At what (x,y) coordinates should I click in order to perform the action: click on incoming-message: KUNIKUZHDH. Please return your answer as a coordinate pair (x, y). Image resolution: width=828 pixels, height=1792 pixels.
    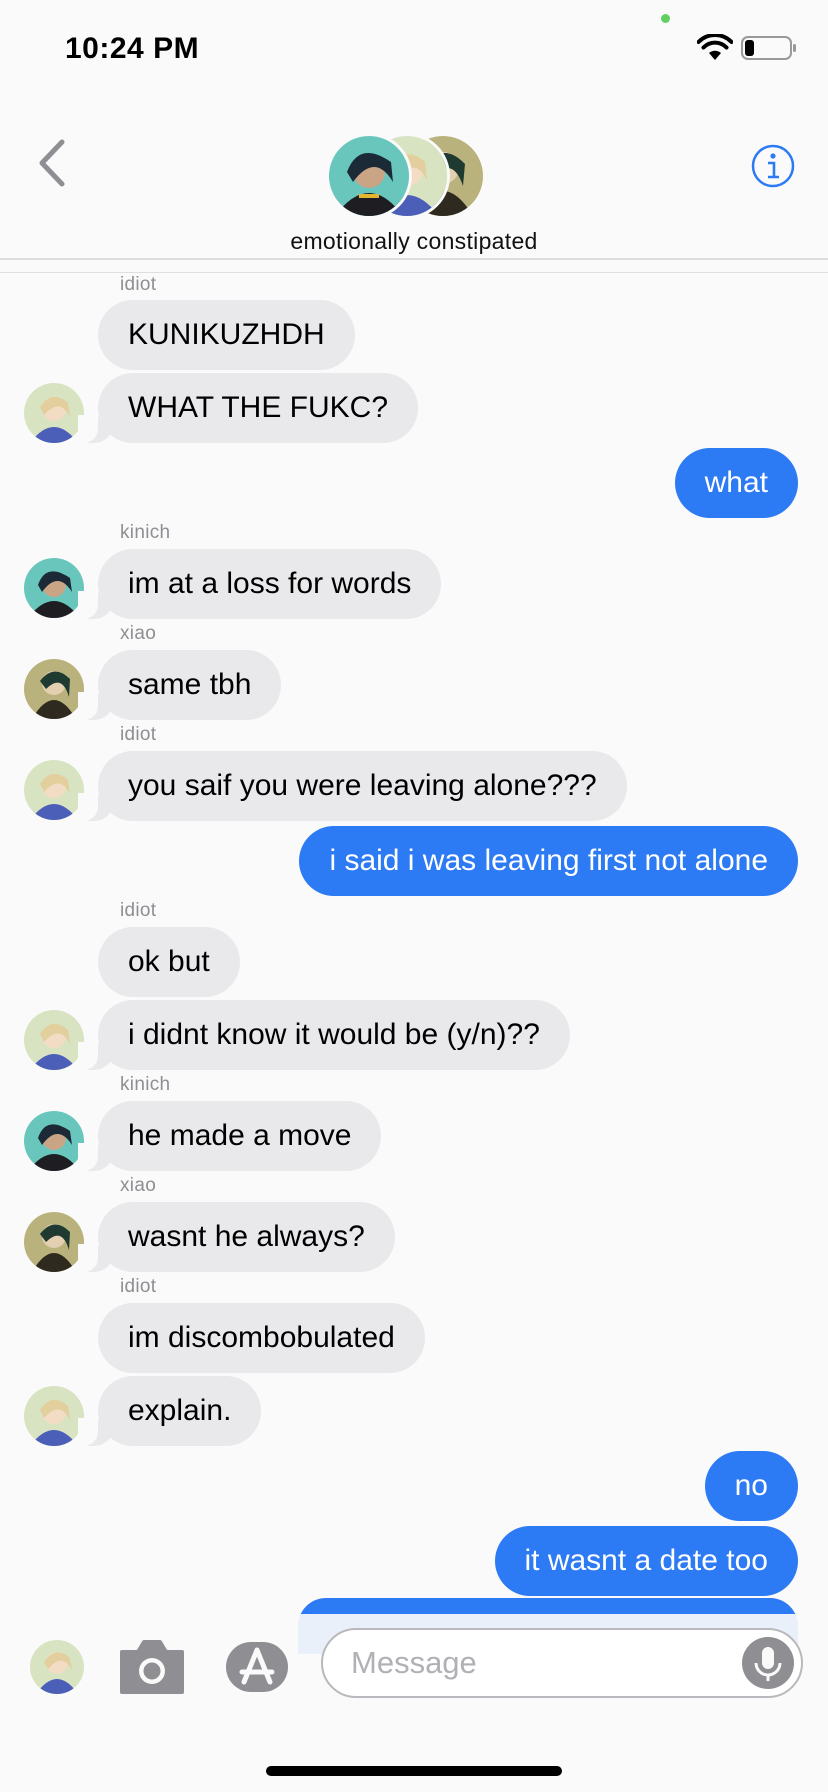
    Looking at the image, I should click on (226, 335).